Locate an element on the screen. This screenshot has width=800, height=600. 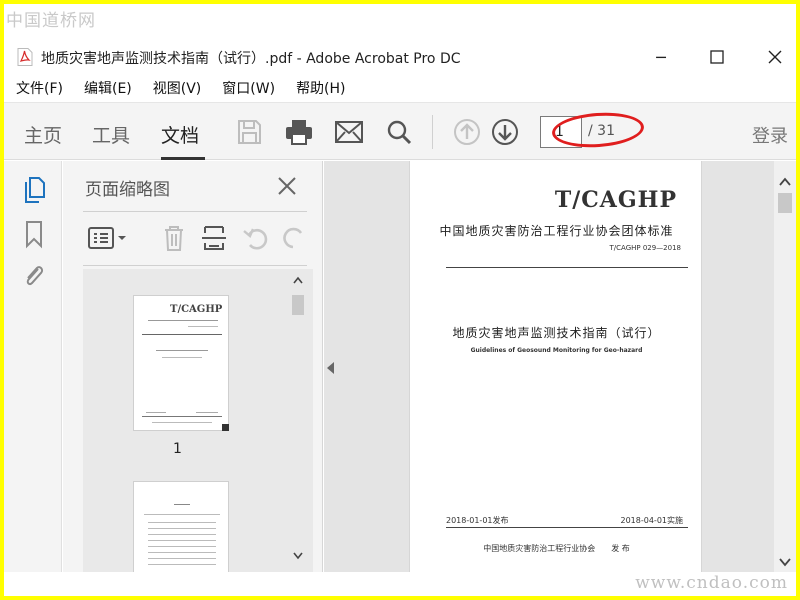
search-icon is located at coordinates (399, 132).